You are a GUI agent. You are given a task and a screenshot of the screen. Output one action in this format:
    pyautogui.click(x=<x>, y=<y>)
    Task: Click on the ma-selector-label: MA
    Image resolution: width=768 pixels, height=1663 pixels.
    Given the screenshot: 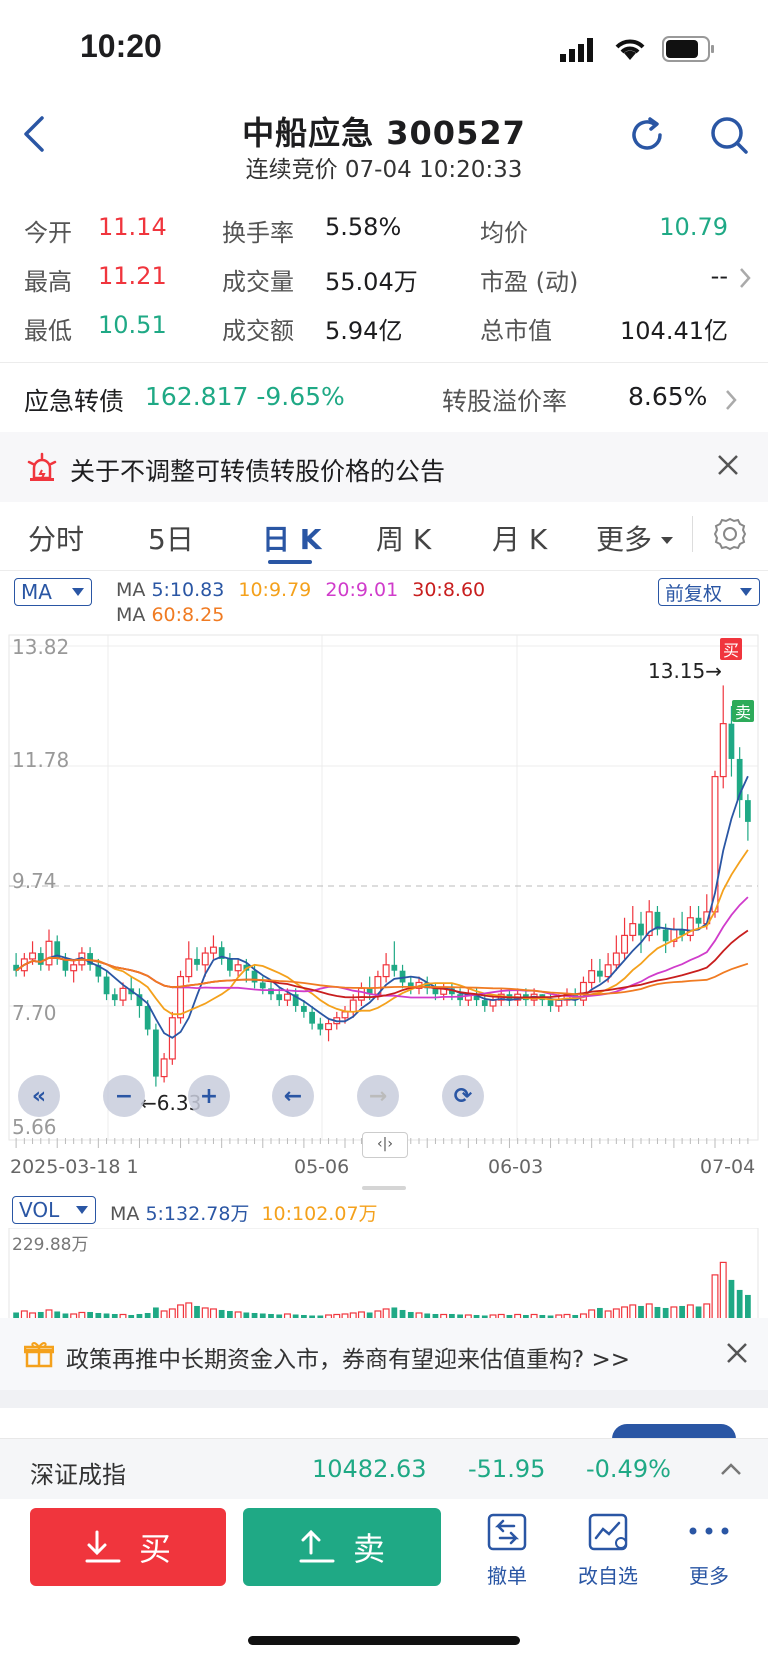 What is the action you would take?
    pyautogui.click(x=36, y=592)
    